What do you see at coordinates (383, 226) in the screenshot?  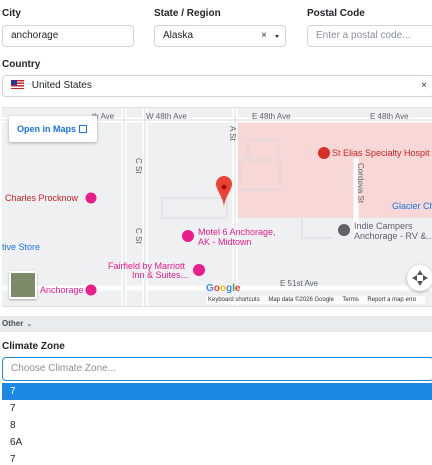 I see `poi-label: Indie Campers` at bounding box center [383, 226].